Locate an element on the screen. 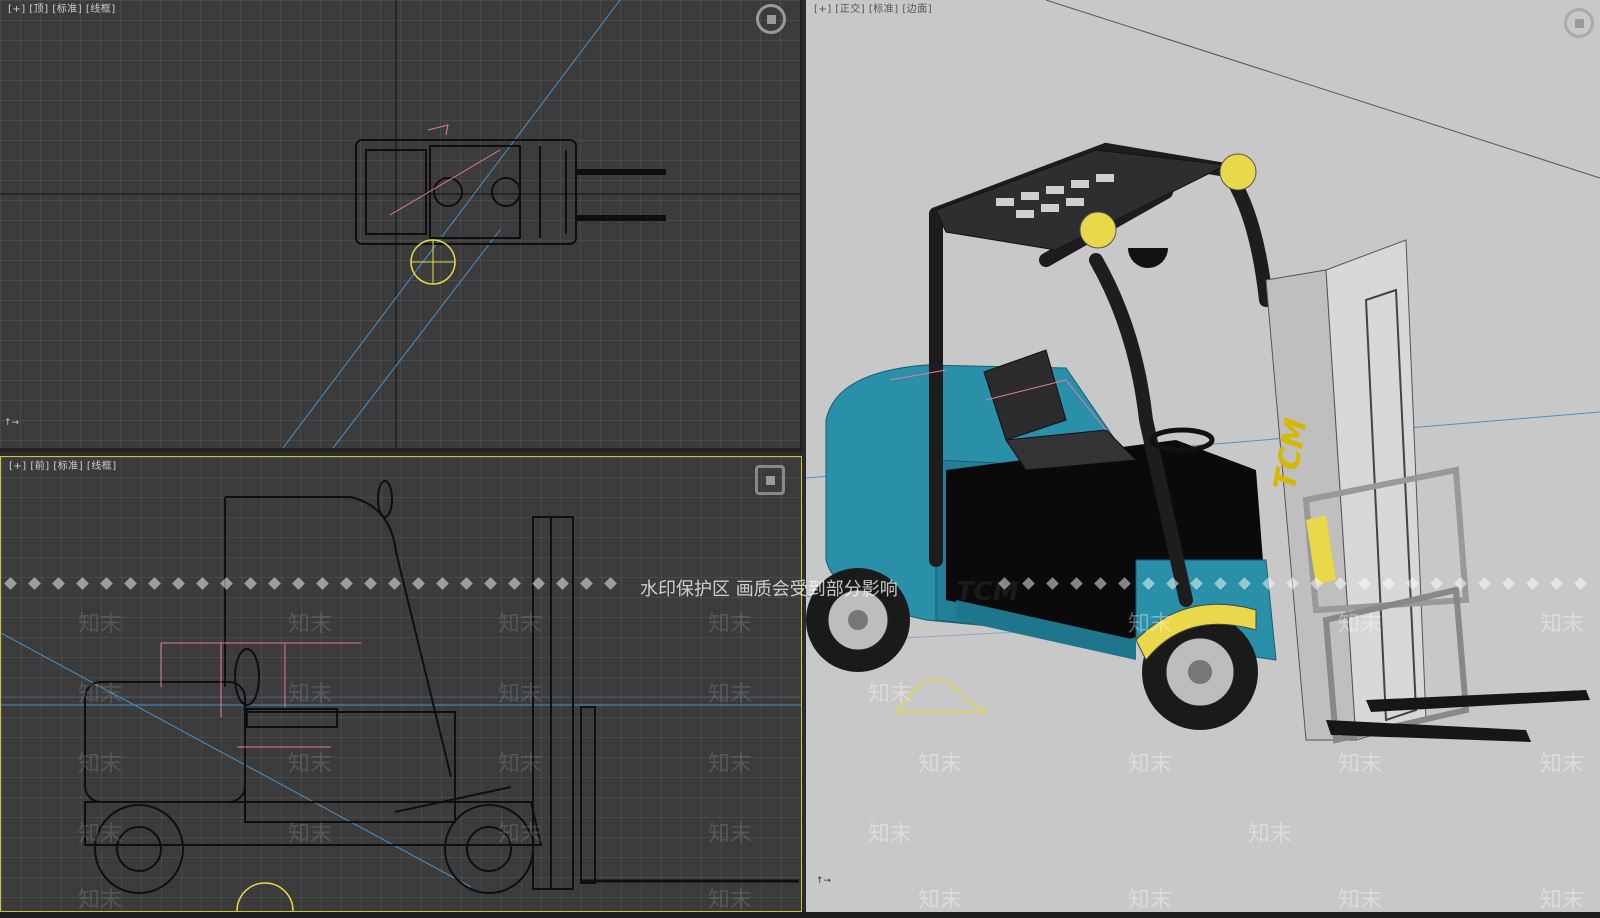  watermark-banner: 水印保护区 画质会受到部分影响 is located at coordinates (800, 587).